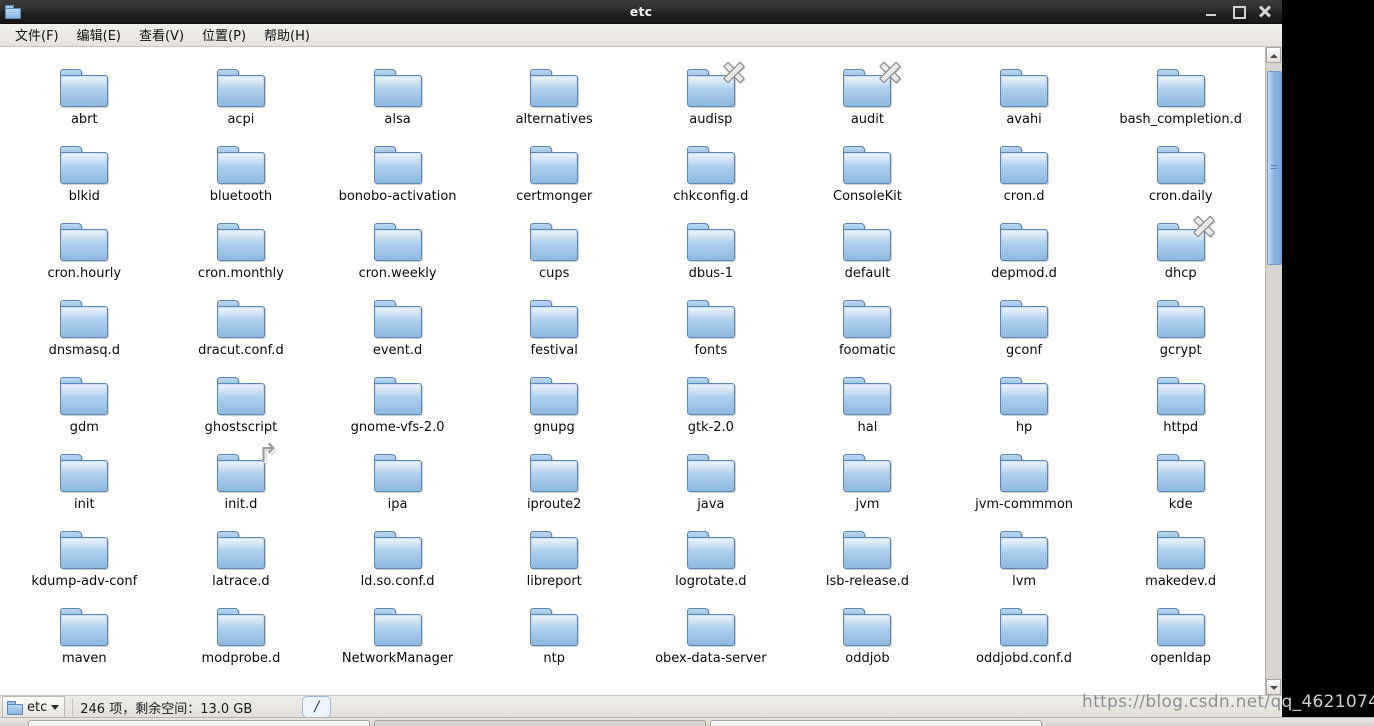  What do you see at coordinates (1239, 12) in the screenshot?
I see `maximize-button` at bounding box center [1239, 12].